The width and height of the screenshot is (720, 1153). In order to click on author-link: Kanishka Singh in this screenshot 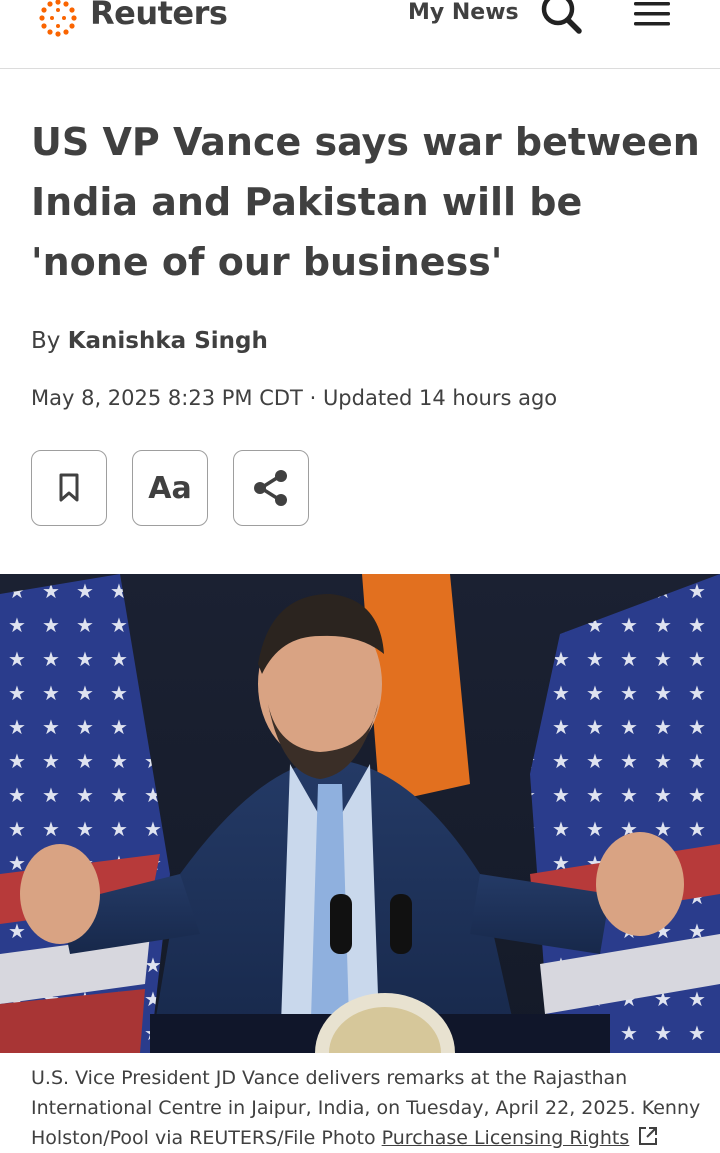, I will do `click(168, 341)`.